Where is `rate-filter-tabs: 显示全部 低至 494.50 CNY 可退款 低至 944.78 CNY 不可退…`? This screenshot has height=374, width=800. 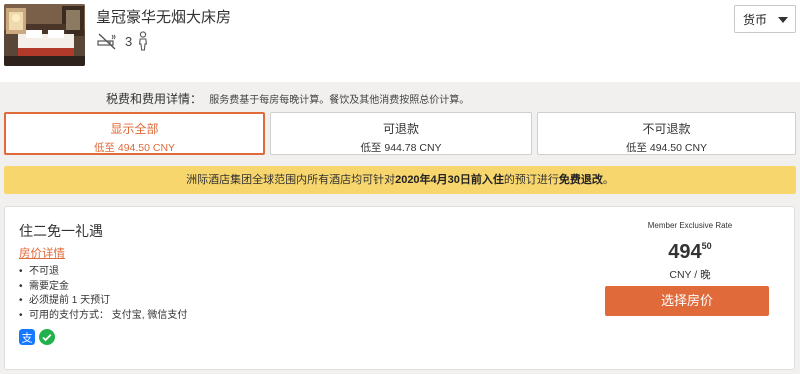
rate-filter-tabs: 显示全部 低至 494.50 CNY 可退款 低至 944.78 CNY 不可退… is located at coordinates (400, 133).